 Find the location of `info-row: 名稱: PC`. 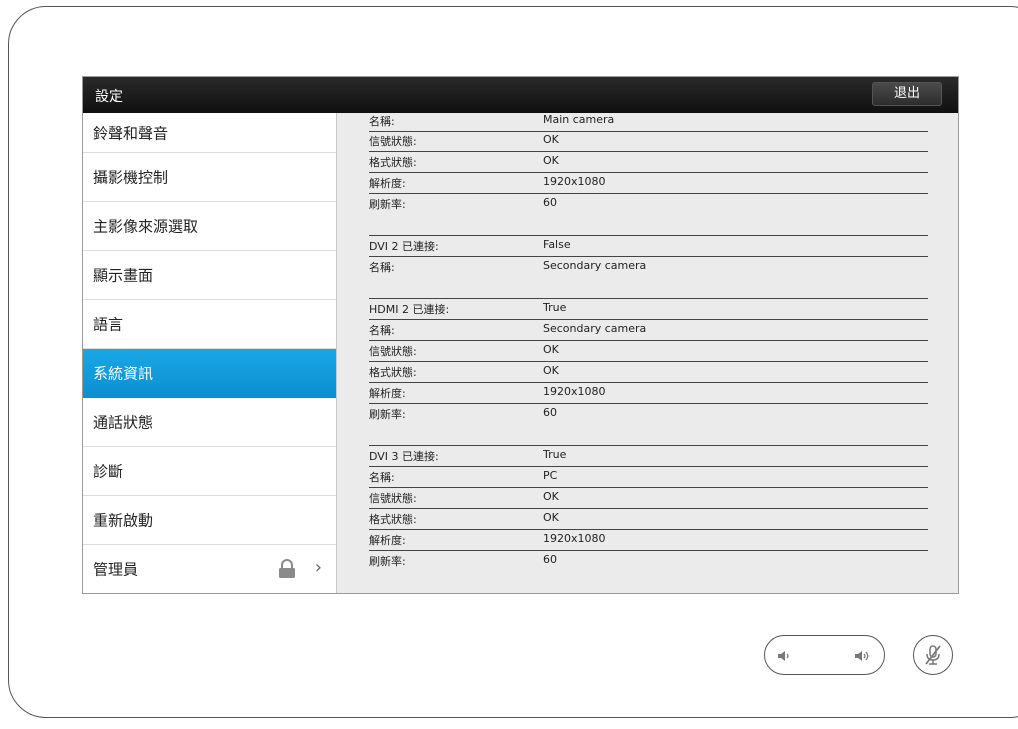

info-row: 名稱: PC is located at coordinates (648, 478).